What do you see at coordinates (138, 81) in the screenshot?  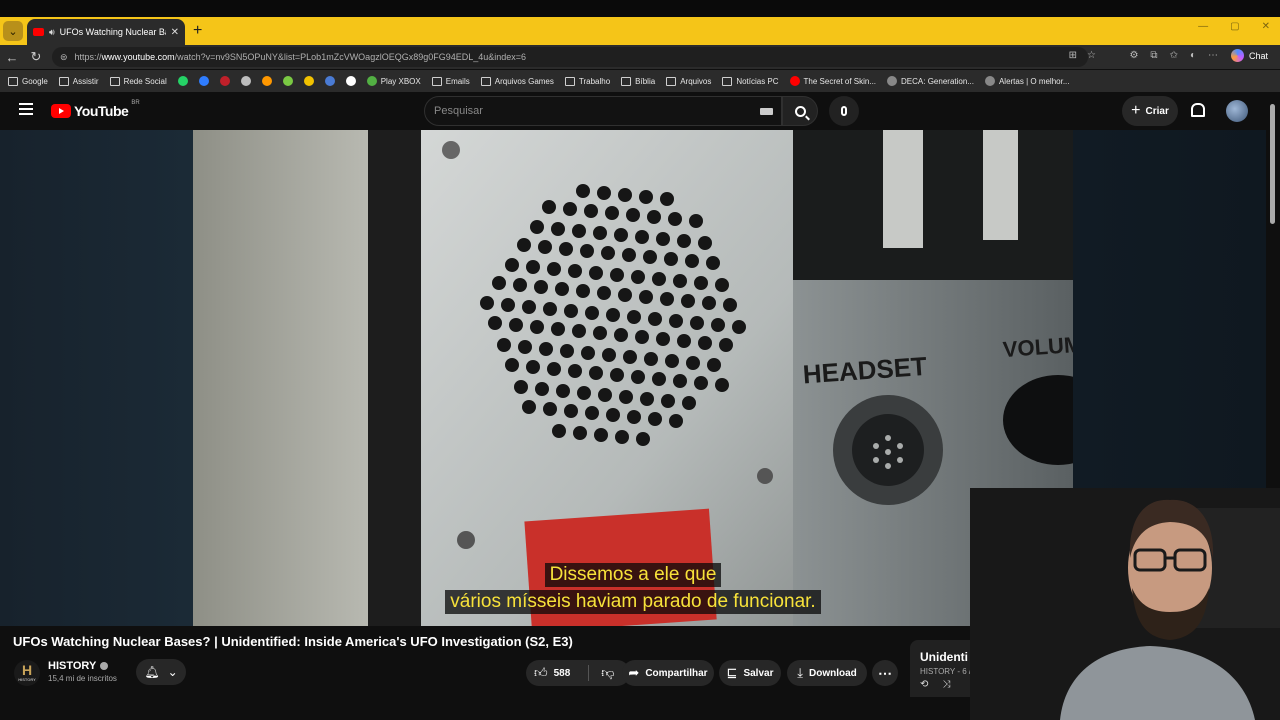 I see `bookmark-item: Rede Social` at bounding box center [138, 81].